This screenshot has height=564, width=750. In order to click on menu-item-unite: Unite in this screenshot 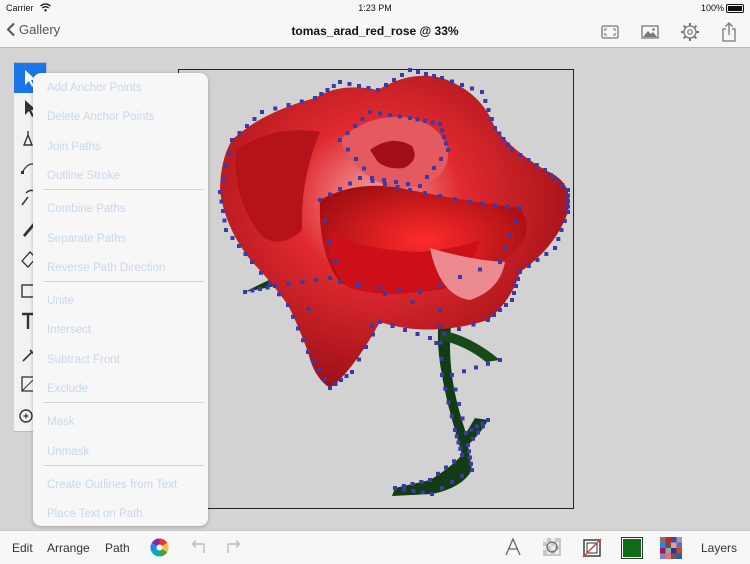, I will do `click(60, 301)`.